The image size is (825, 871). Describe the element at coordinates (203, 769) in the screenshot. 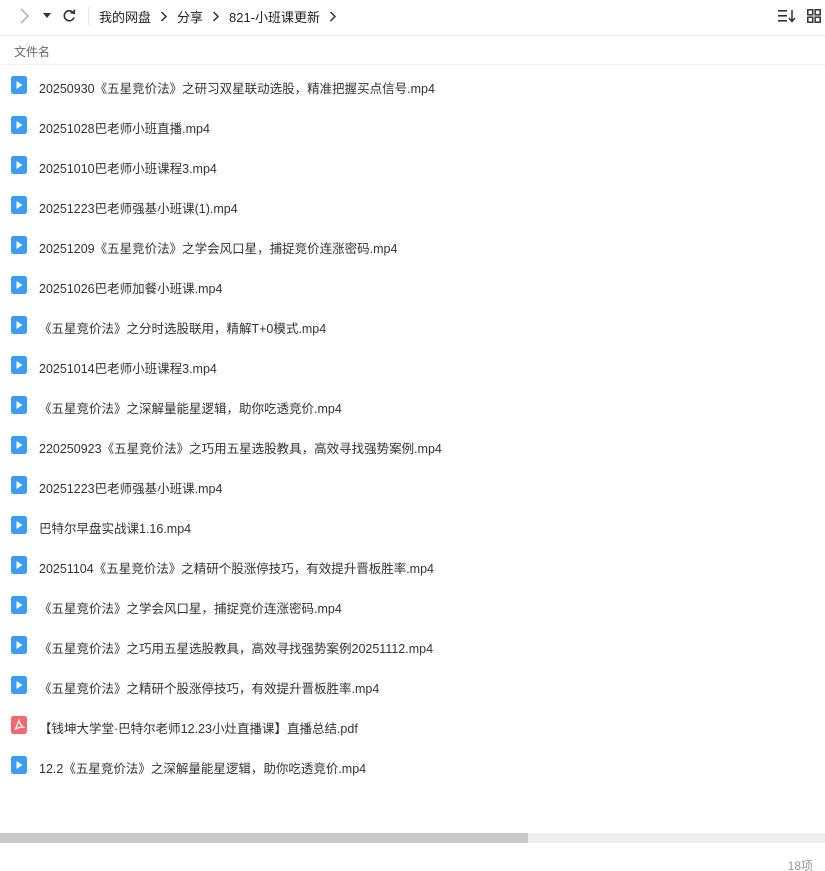

I see `file-name: 12.2《五星竞价法》之深解量能星逻辑，助你吃透竞价.mp4` at that location.